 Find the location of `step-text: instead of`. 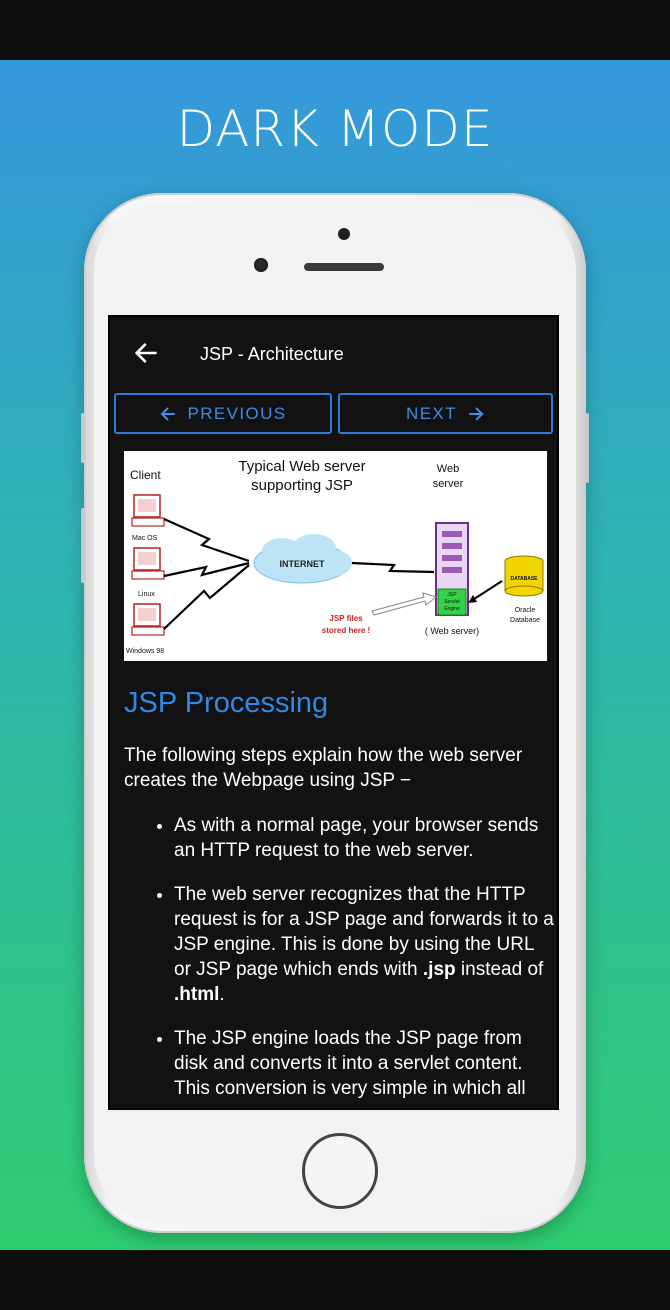

step-text: instead of is located at coordinates (499, 969).